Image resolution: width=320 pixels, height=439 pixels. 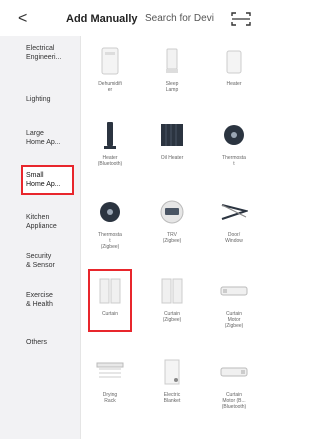 What do you see at coordinates (39, 304) in the screenshot?
I see `sidebar-item-label: & Health` at bounding box center [39, 304].